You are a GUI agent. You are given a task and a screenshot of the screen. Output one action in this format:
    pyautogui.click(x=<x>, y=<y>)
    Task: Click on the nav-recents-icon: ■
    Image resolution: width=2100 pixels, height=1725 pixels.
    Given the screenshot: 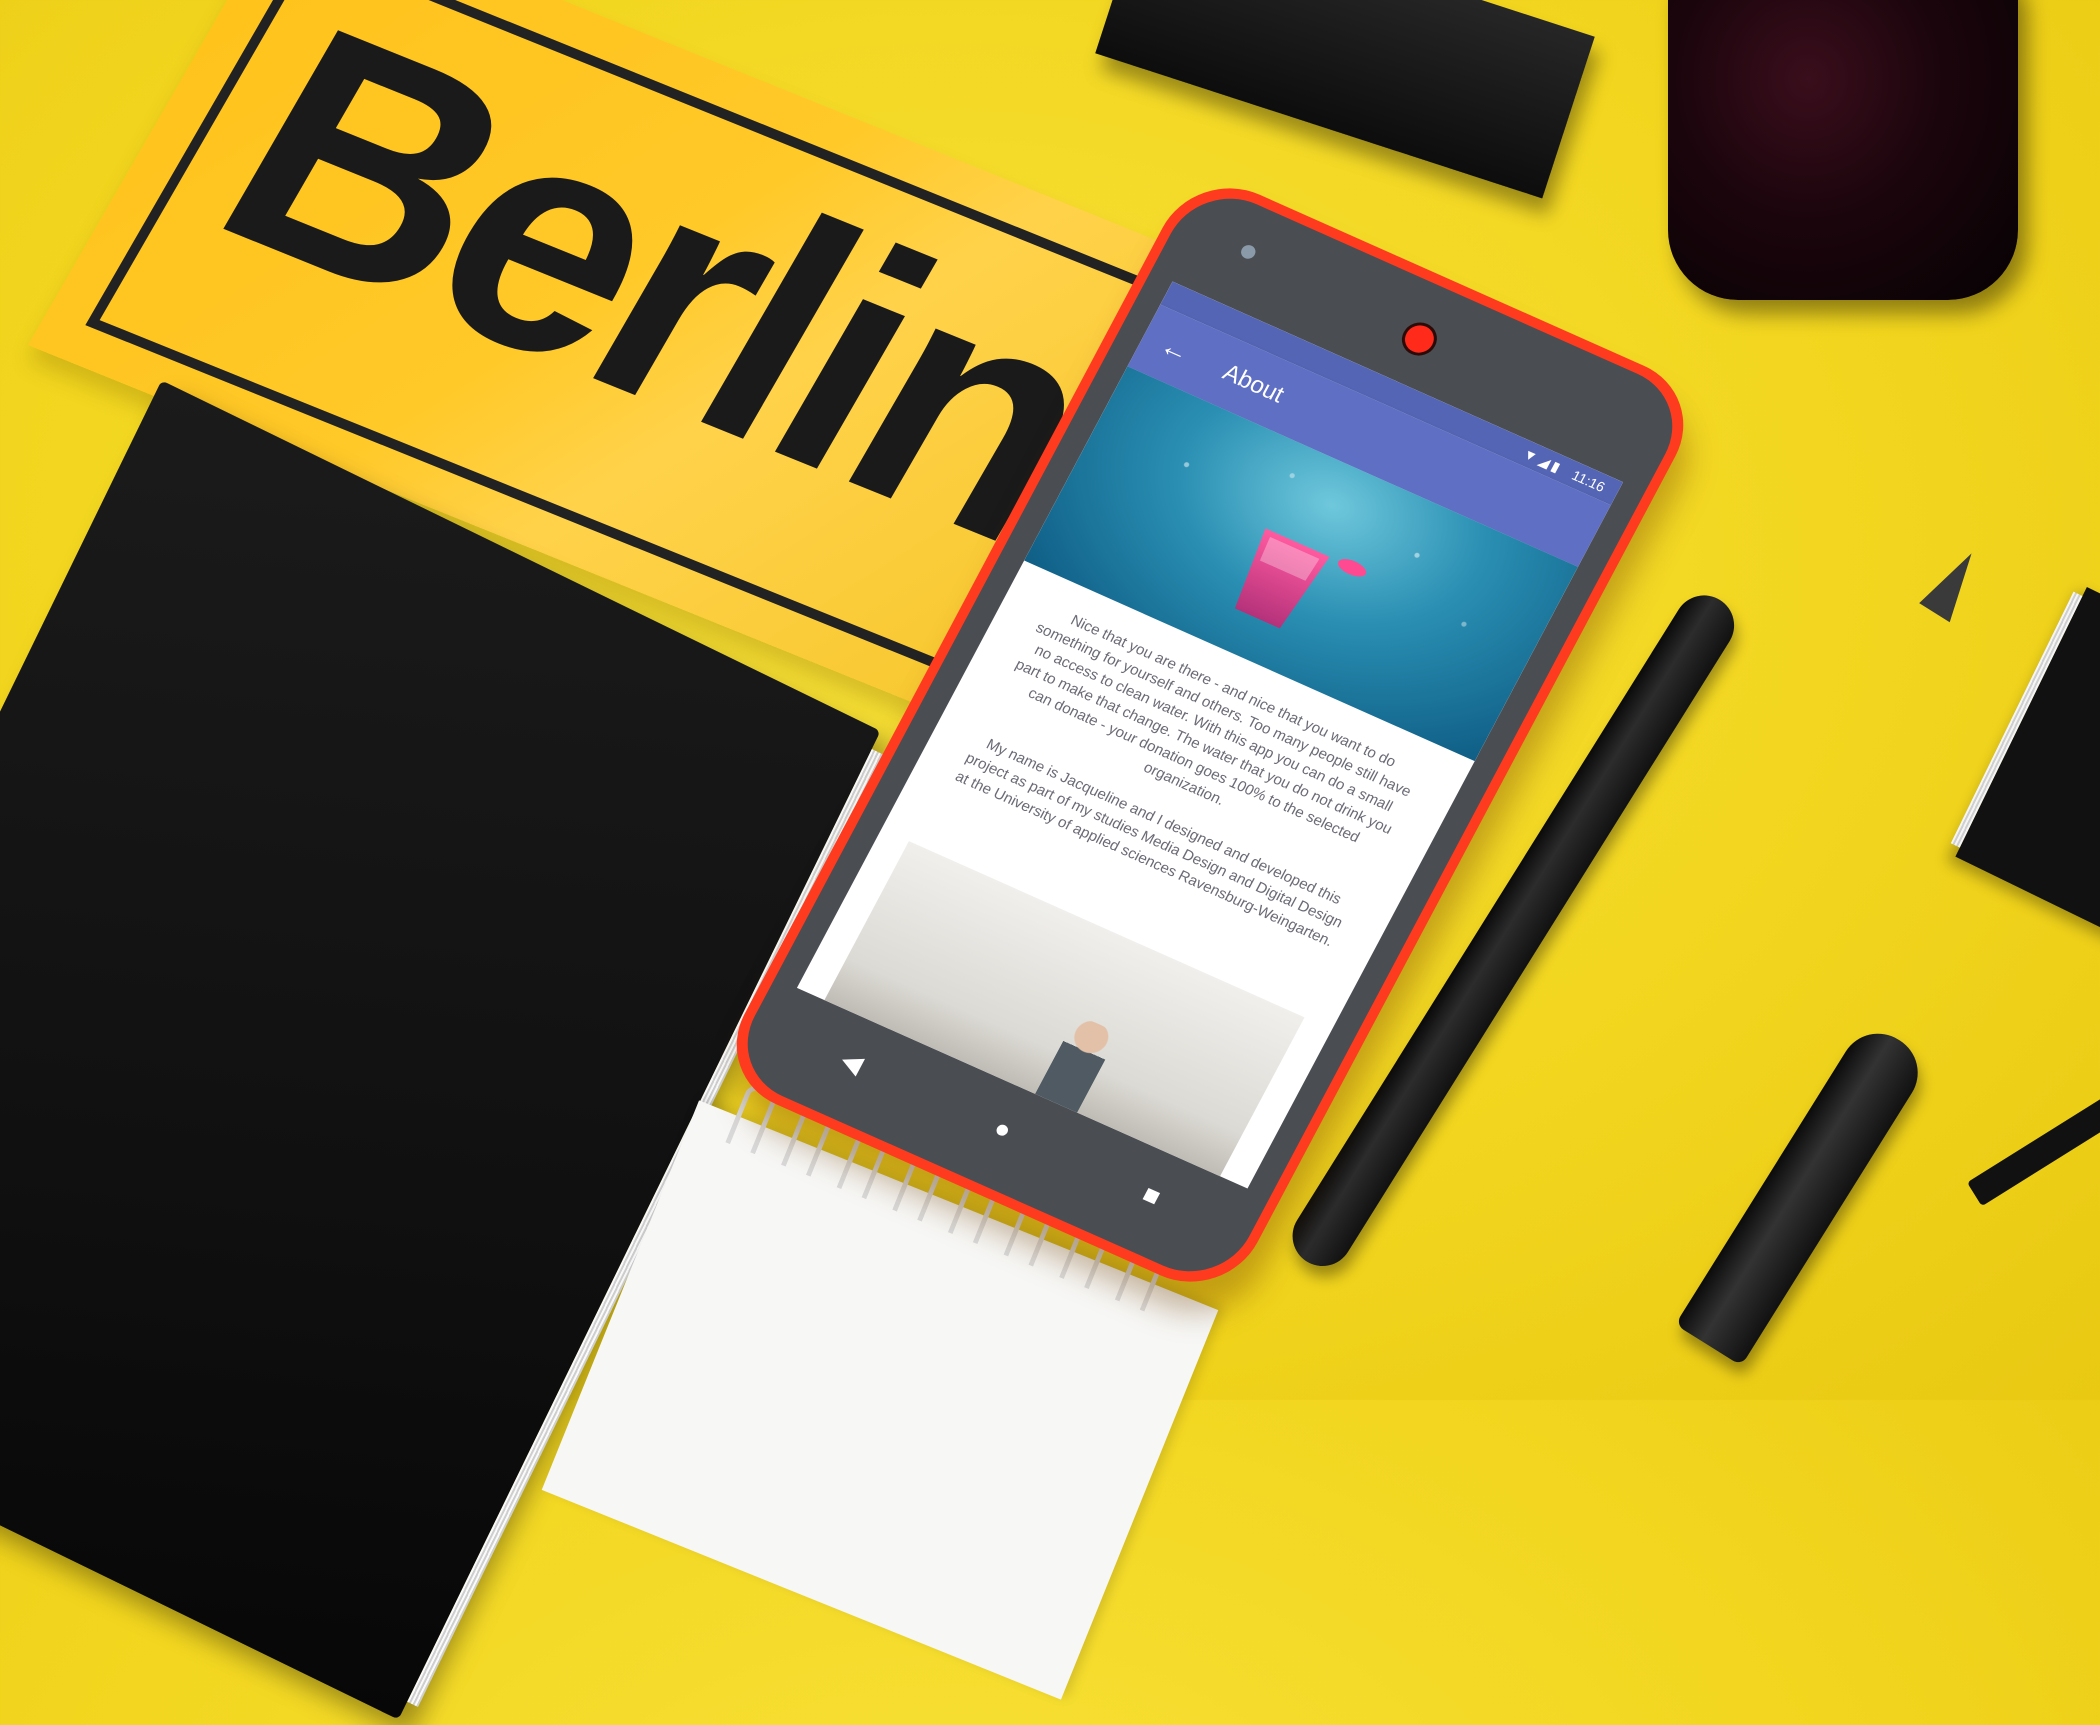 What is the action you would take?
    pyautogui.click(x=1151, y=1195)
    